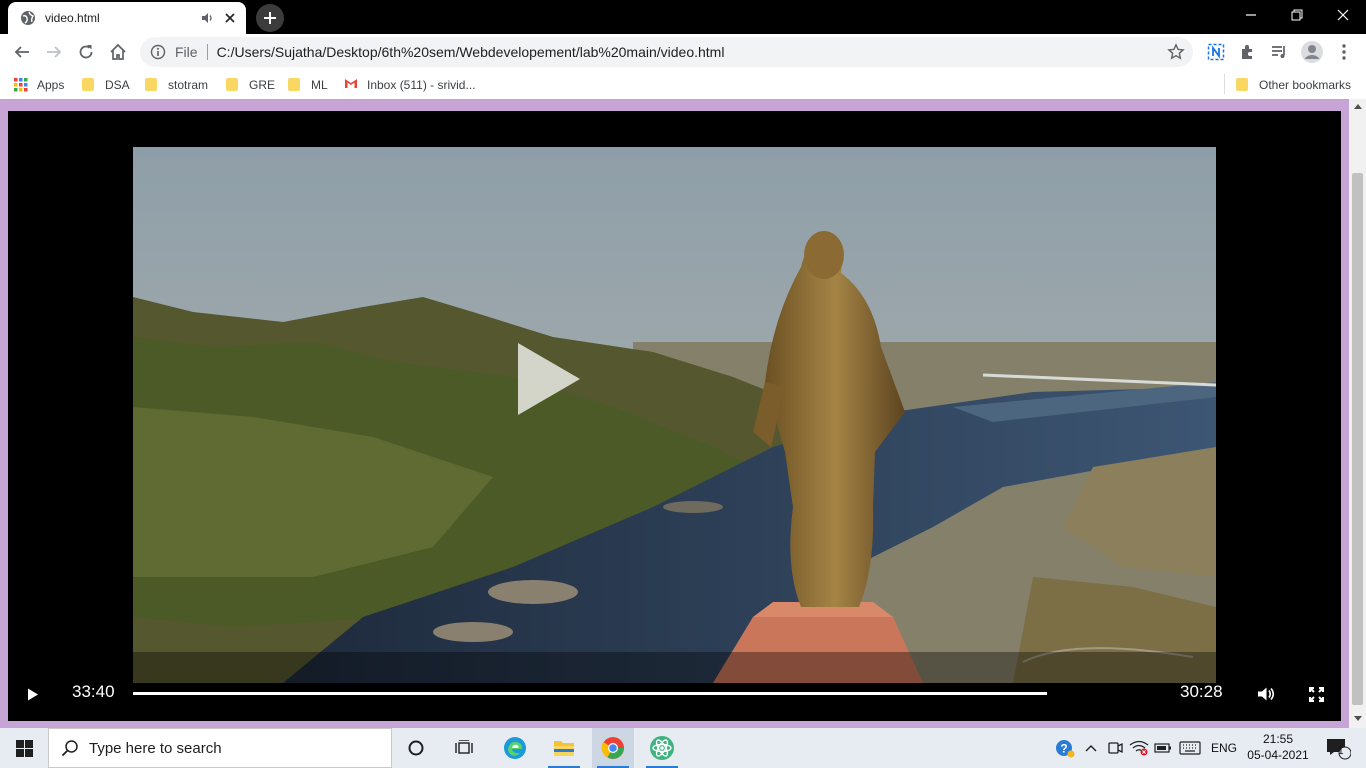  I want to click on back-button, so click(22, 52).